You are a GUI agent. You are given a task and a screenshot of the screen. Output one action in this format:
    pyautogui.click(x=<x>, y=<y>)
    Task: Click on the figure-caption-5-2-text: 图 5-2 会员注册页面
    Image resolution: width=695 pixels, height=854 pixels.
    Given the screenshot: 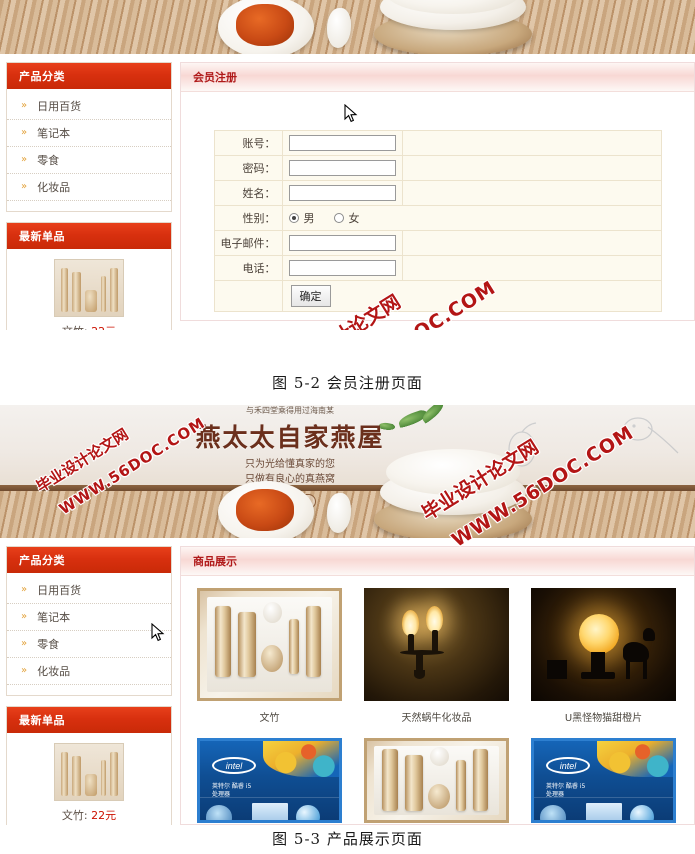 What is the action you would take?
    pyautogui.click(x=347, y=383)
    